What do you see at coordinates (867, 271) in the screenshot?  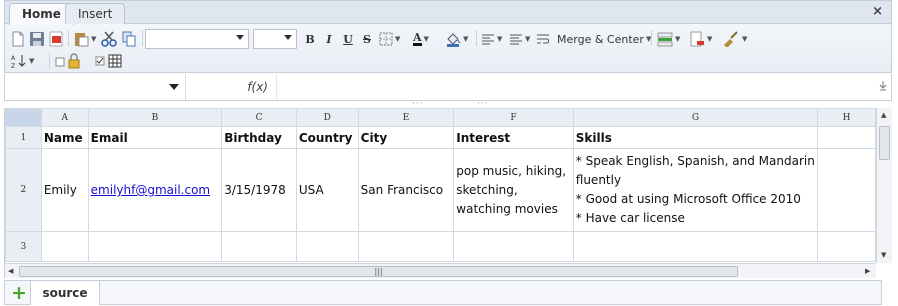 I see `scroll-right-icon: ▶` at bounding box center [867, 271].